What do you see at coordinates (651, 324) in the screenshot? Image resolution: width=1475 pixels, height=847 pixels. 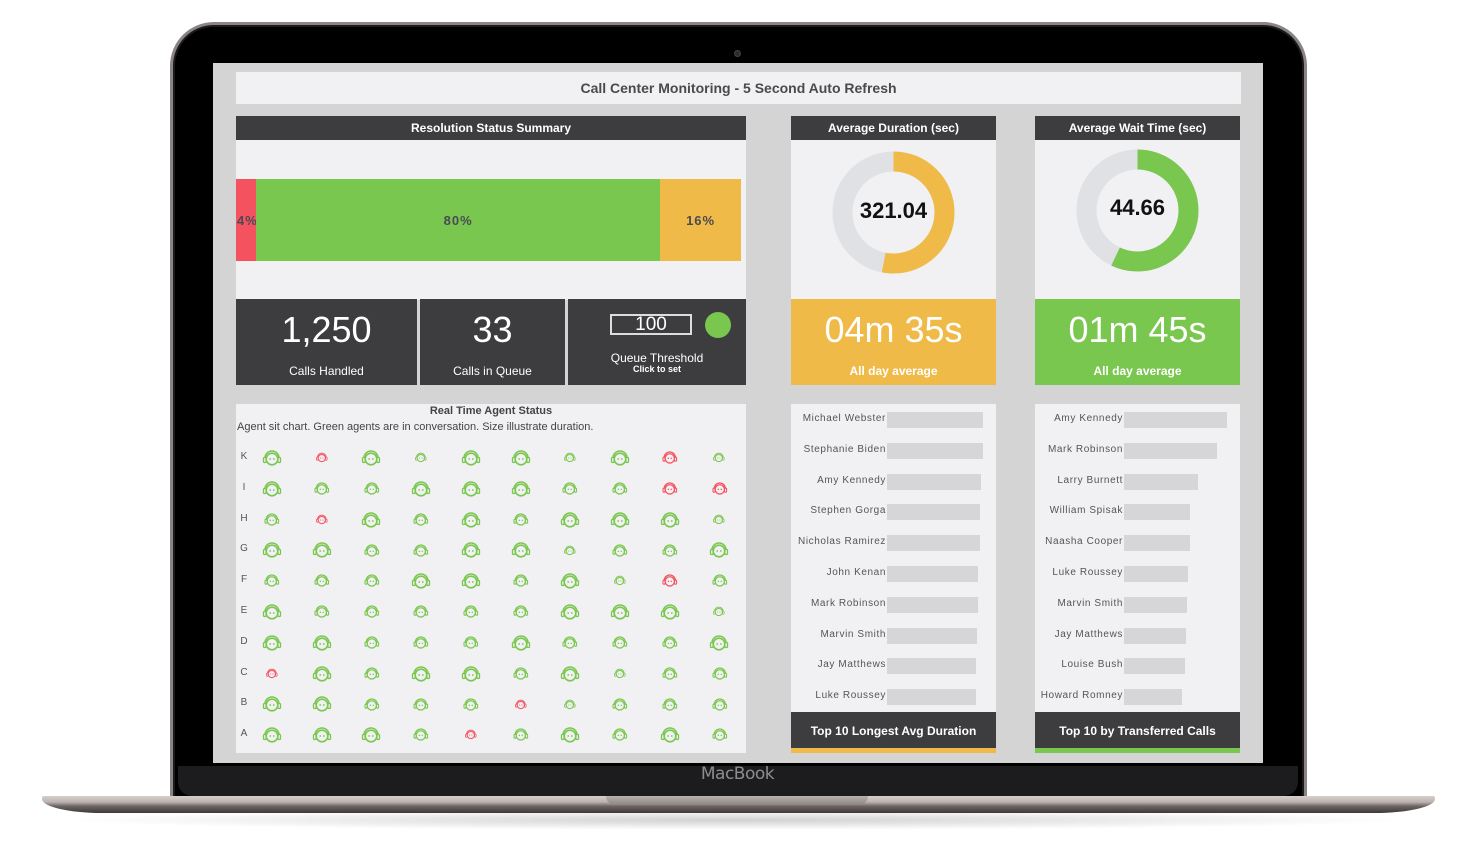 I see `queue-threshold-input: 100` at bounding box center [651, 324].